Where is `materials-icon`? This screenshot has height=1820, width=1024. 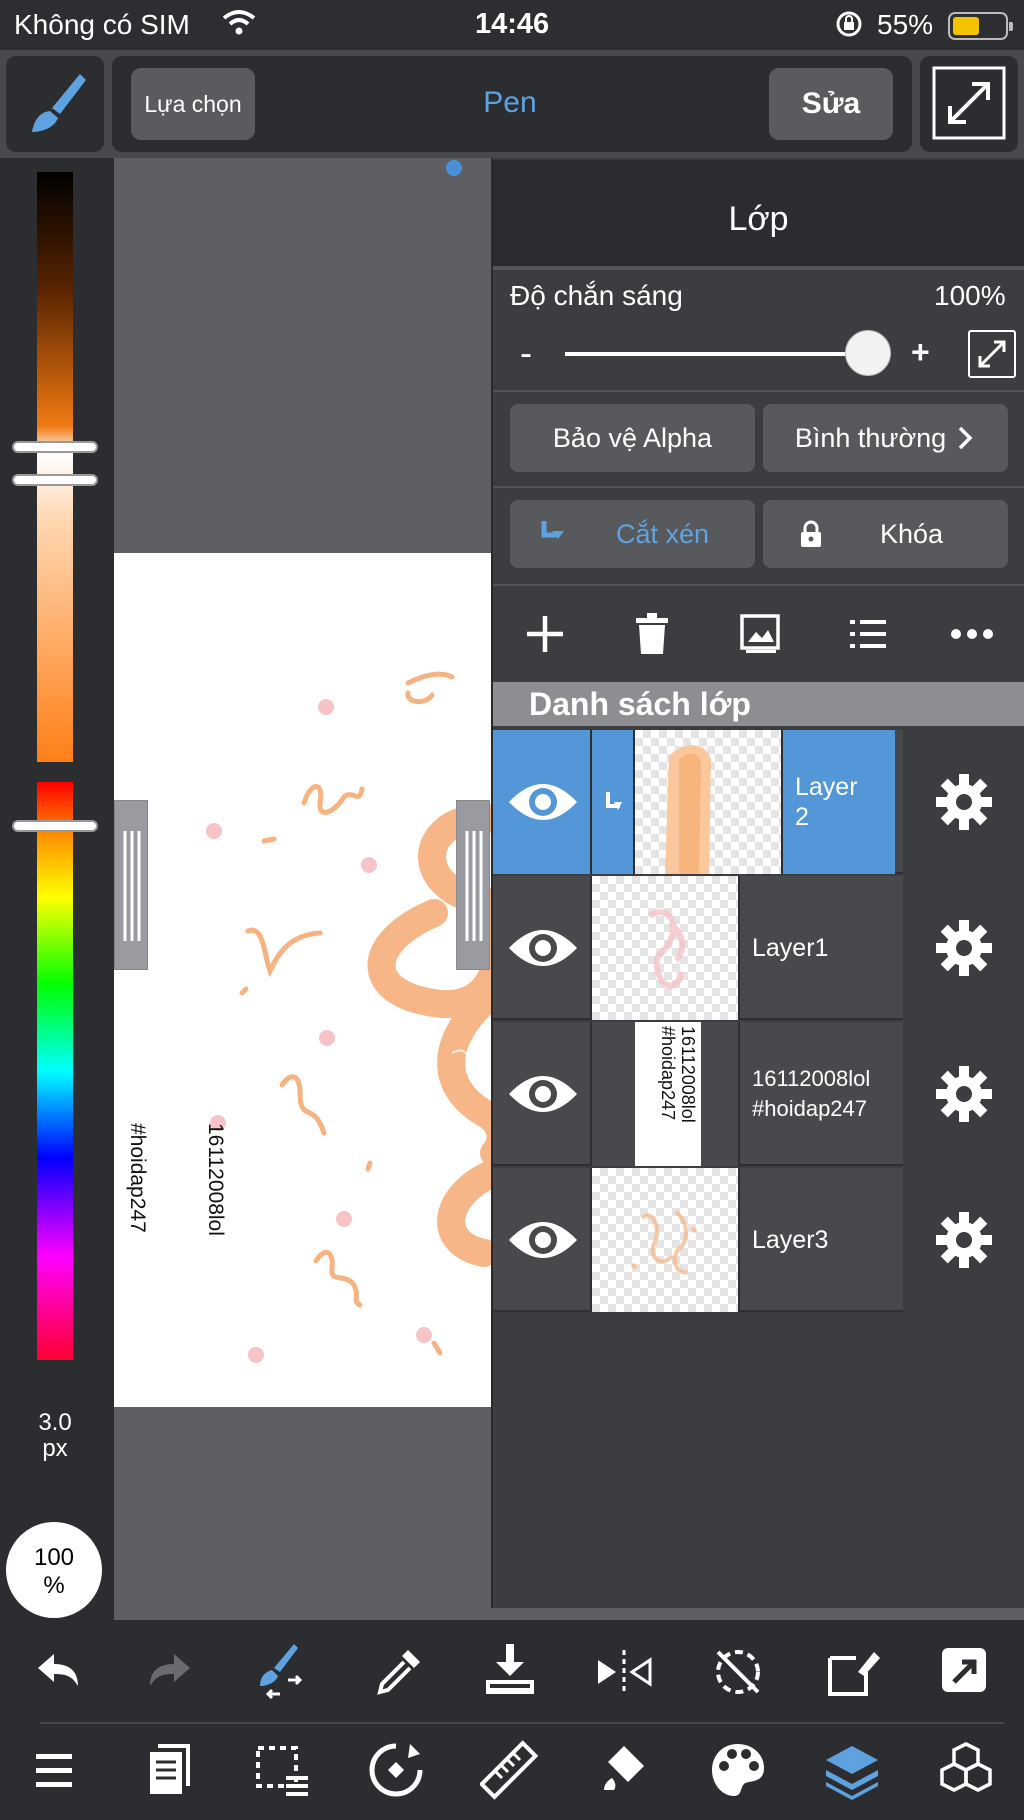
materials-icon is located at coordinates (966, 1770).